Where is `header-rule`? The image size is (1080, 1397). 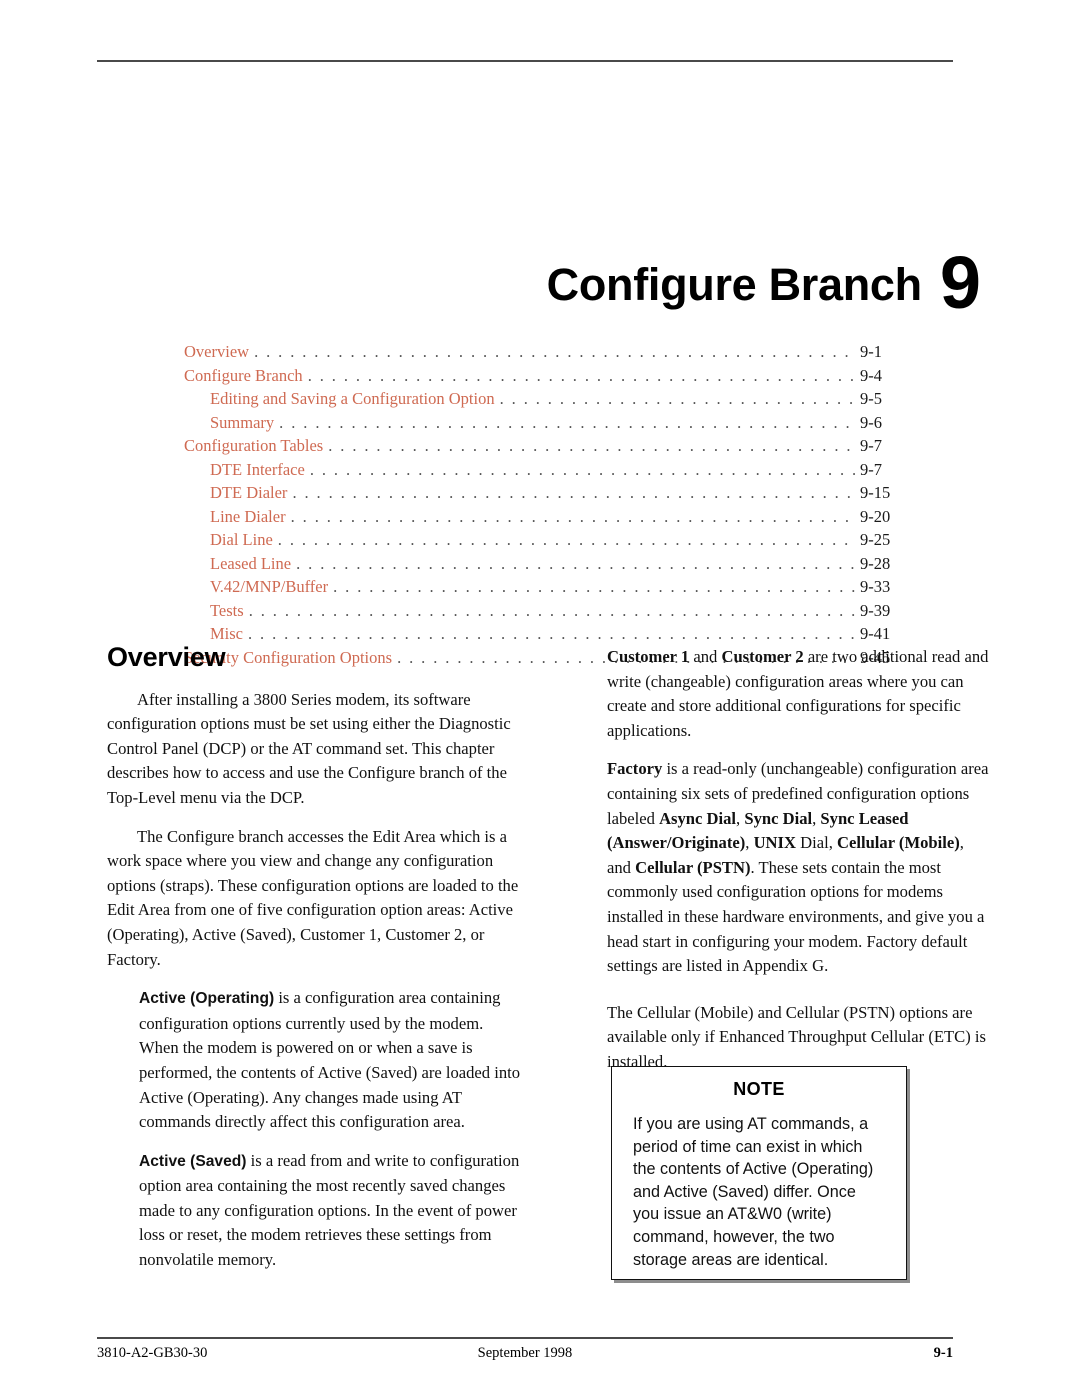 header-rule is located at coordinates (525, 61).